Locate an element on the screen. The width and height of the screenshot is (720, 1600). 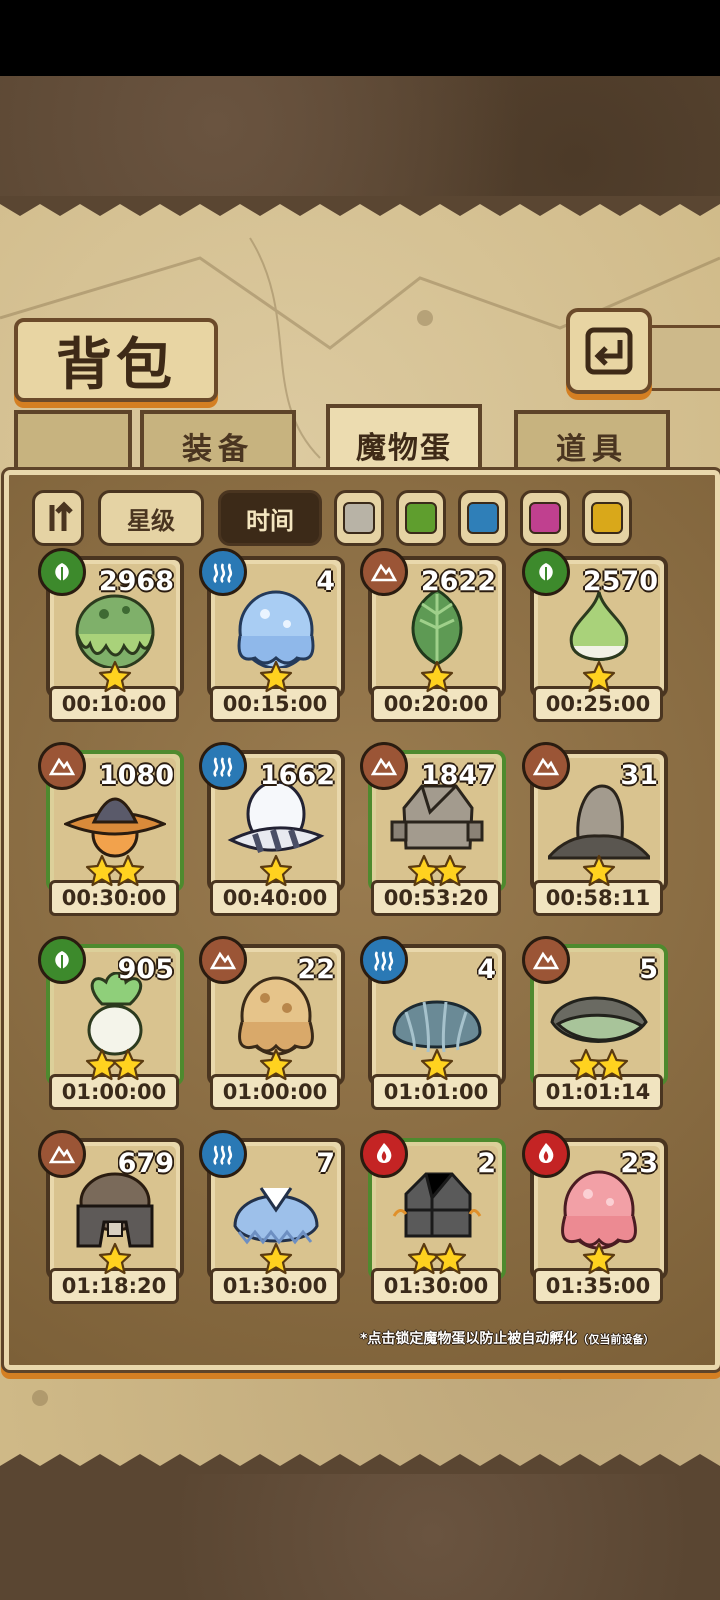
egg-count: 1847 is located at coordinates (458, 775).